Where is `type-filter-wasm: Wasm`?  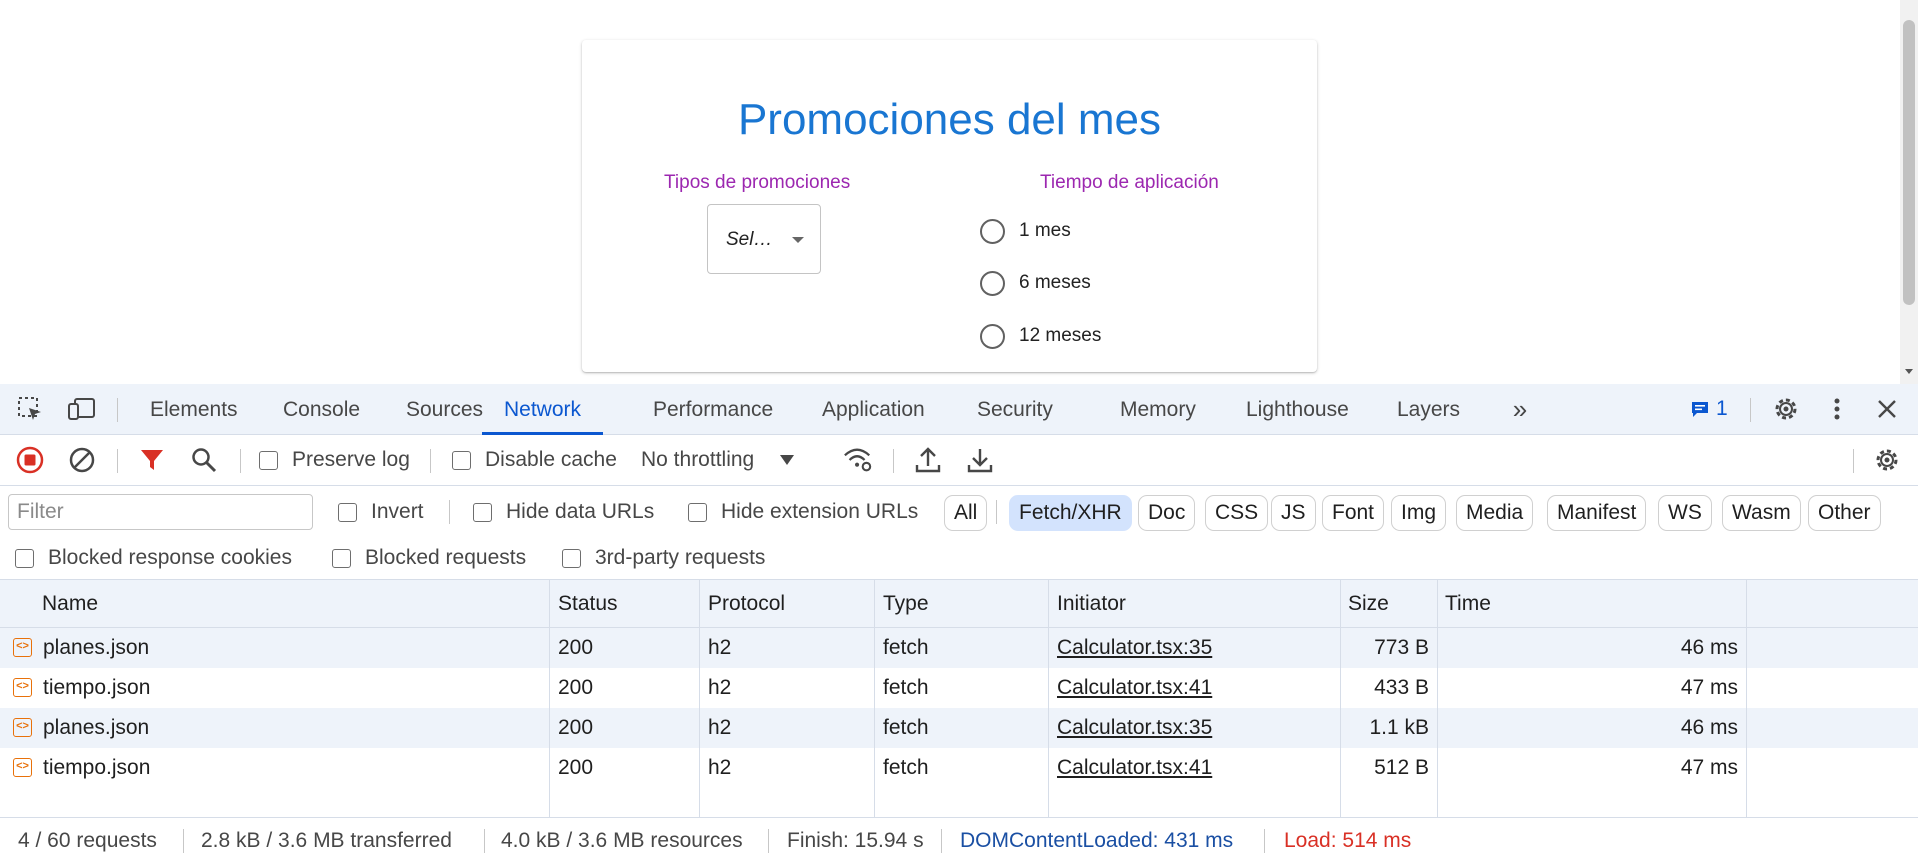
type-filter-wasm: Wasm is located at coordinates (1761, 513).